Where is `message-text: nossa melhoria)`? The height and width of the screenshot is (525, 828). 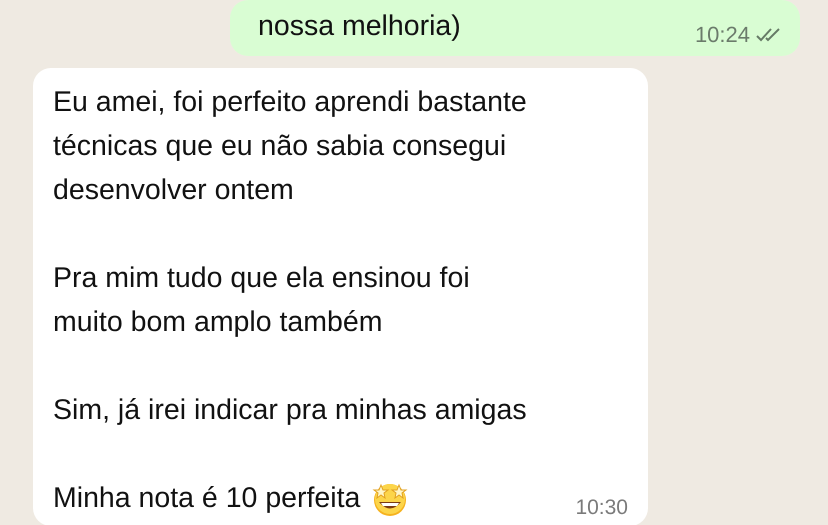
message-text: nossa melhoria) is located at coordinates (359, 26).